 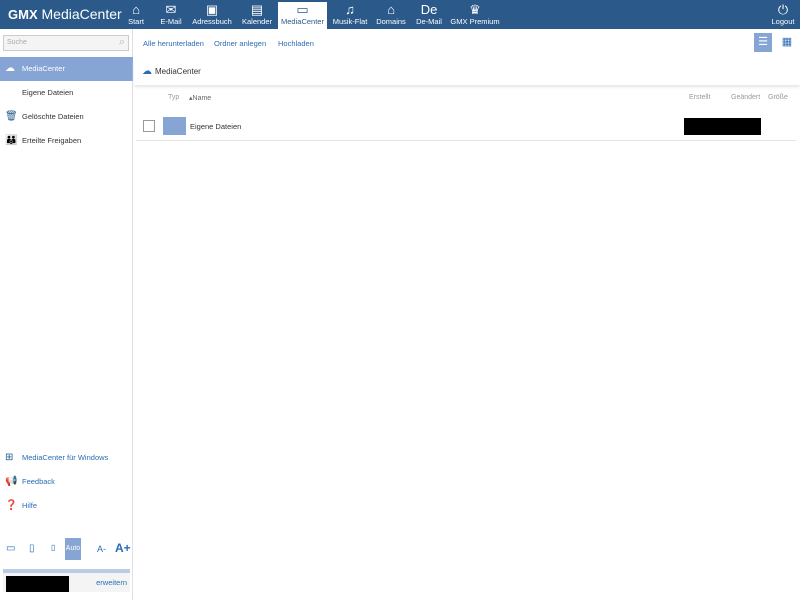 I want to click on people-icon: 👪, so click(x=11, y=140).